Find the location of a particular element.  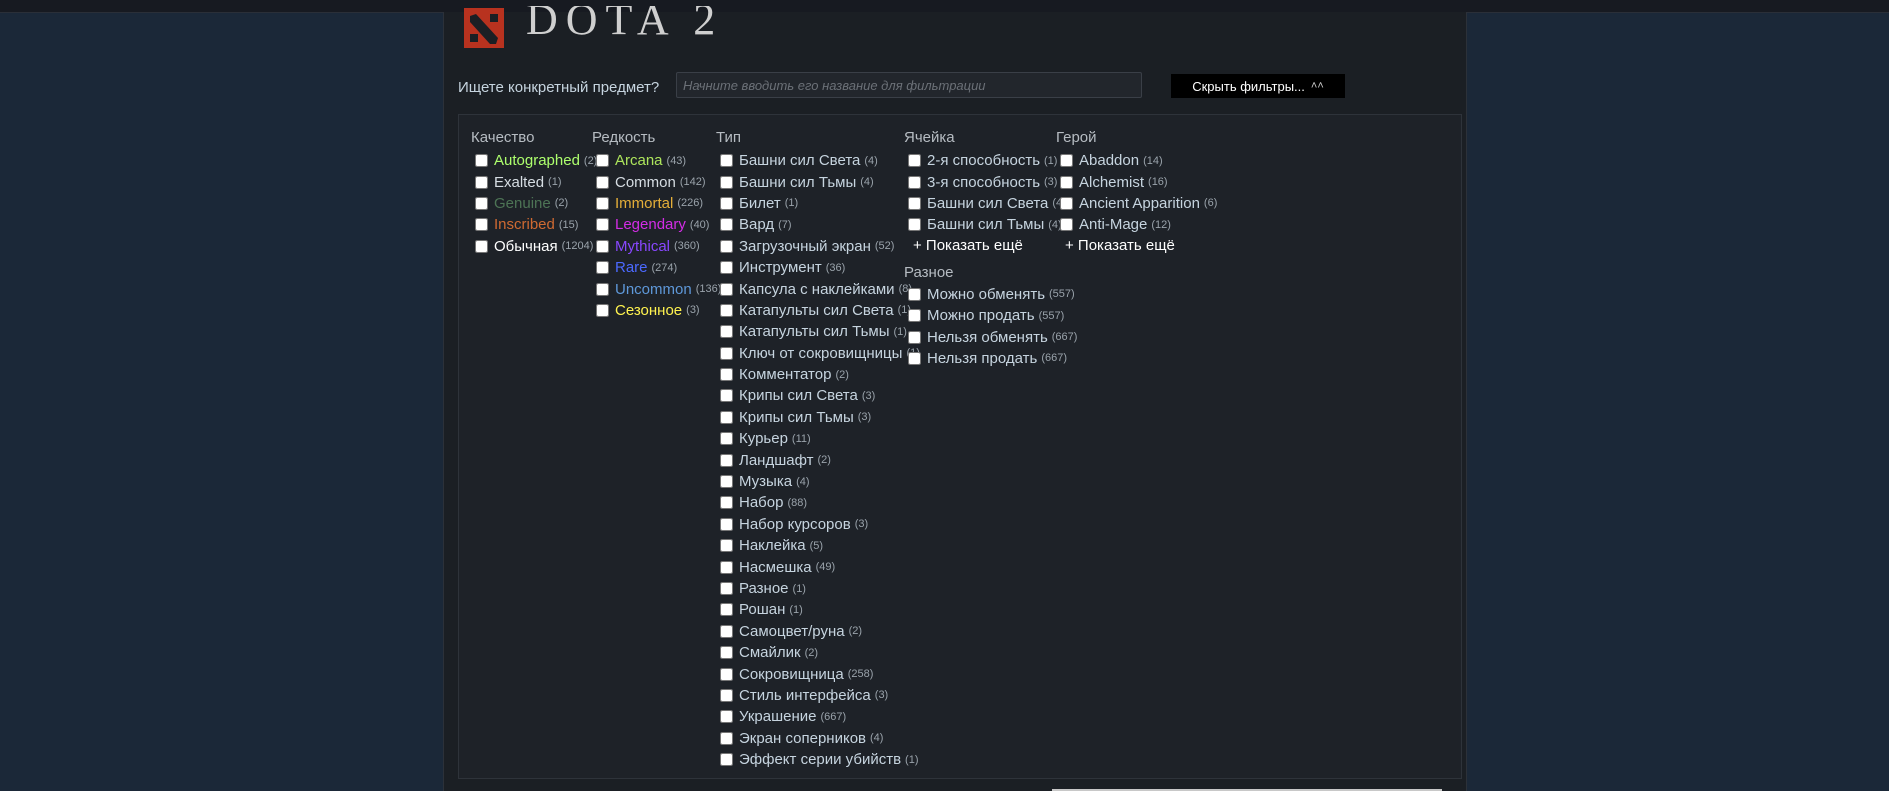

type-option: Инструмент (36) is located at coordinates (818, 267).